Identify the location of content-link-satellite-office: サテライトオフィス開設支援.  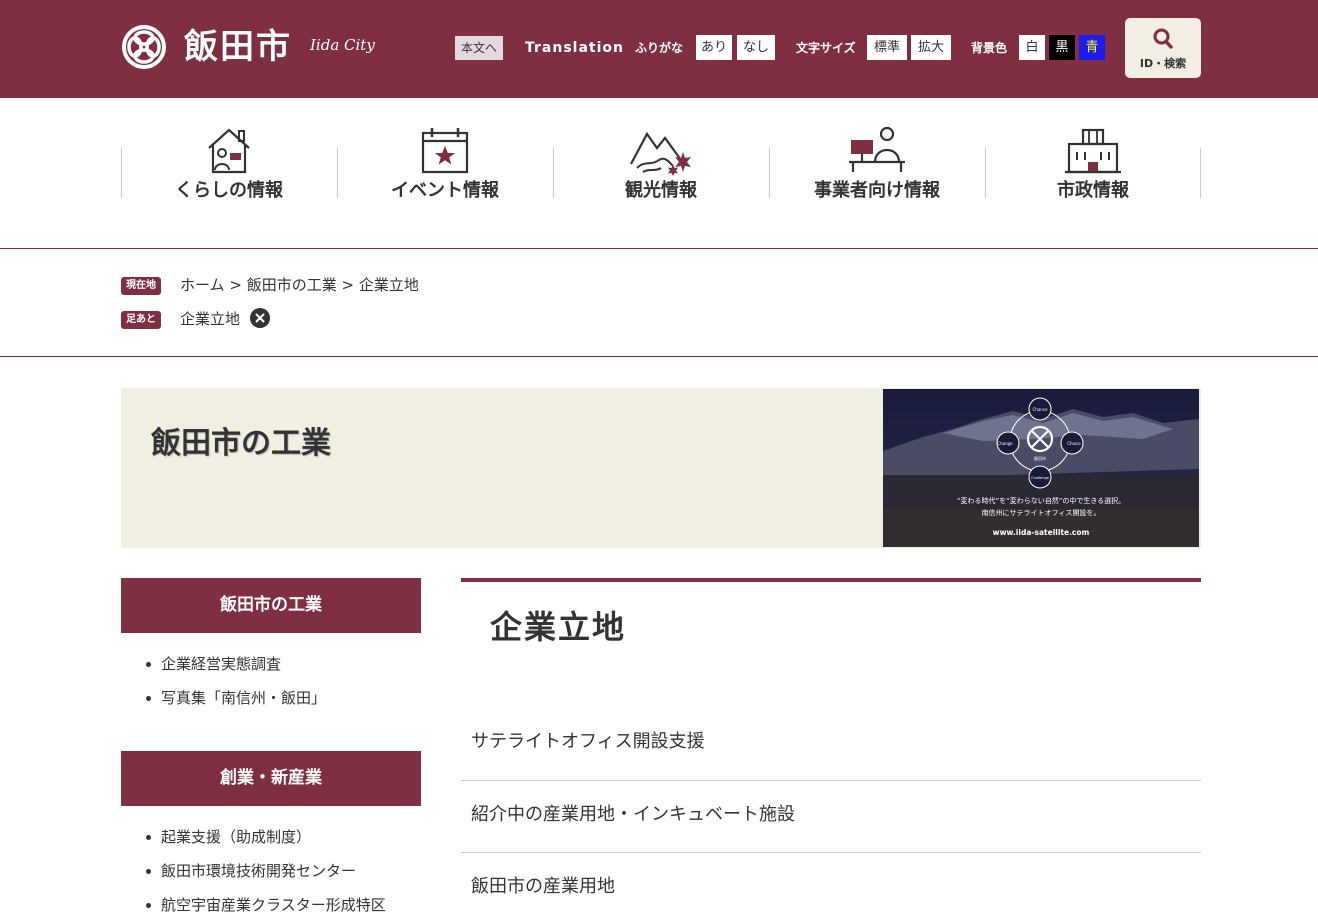
(588, 742).